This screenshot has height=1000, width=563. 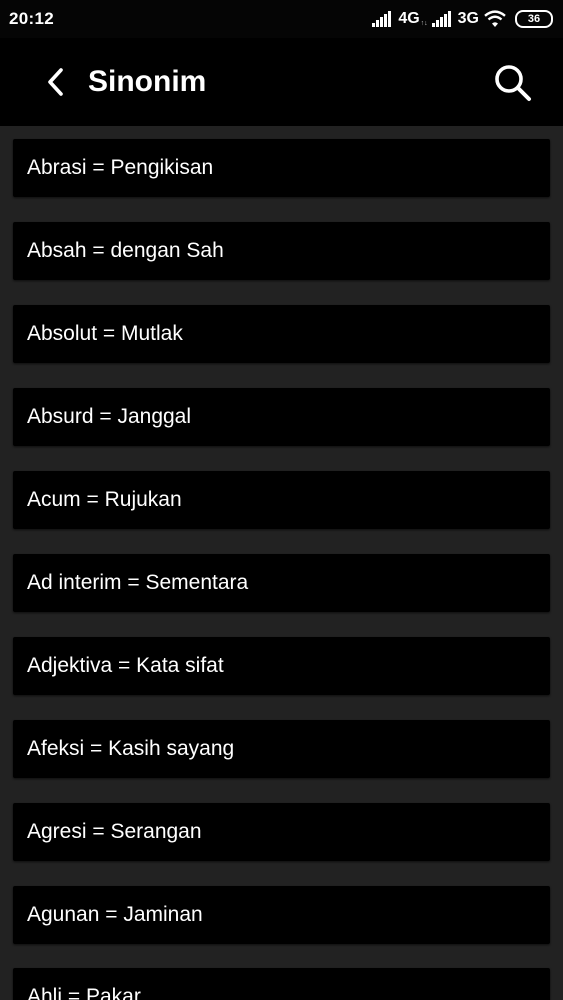 I want to click on list-item: Agunan = Jaminan, so click(x=281, y=915).